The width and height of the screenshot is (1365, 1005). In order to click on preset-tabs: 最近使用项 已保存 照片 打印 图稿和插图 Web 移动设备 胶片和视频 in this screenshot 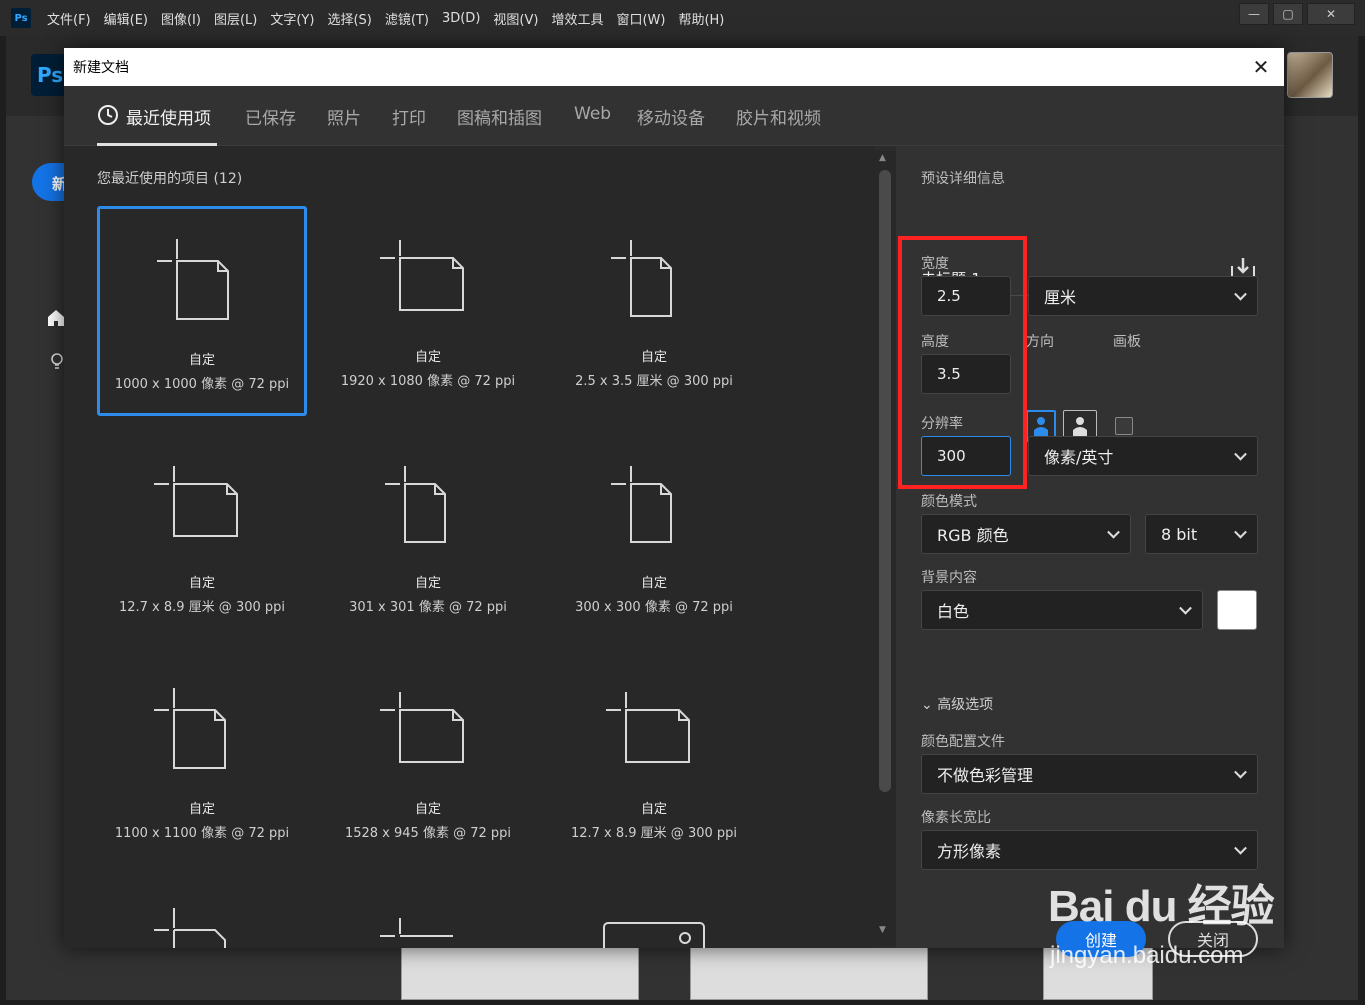, I will do `click(674, 116)`.